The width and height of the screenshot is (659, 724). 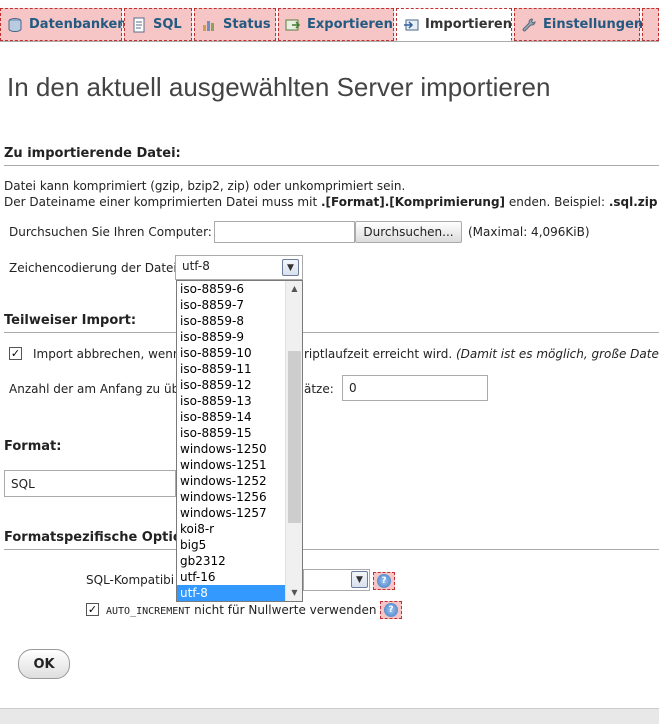 What do you see at coordinates (231, 289) in the screenshot?
I see `charset-option: iso-8859-6` at bounding box center [231, 289].